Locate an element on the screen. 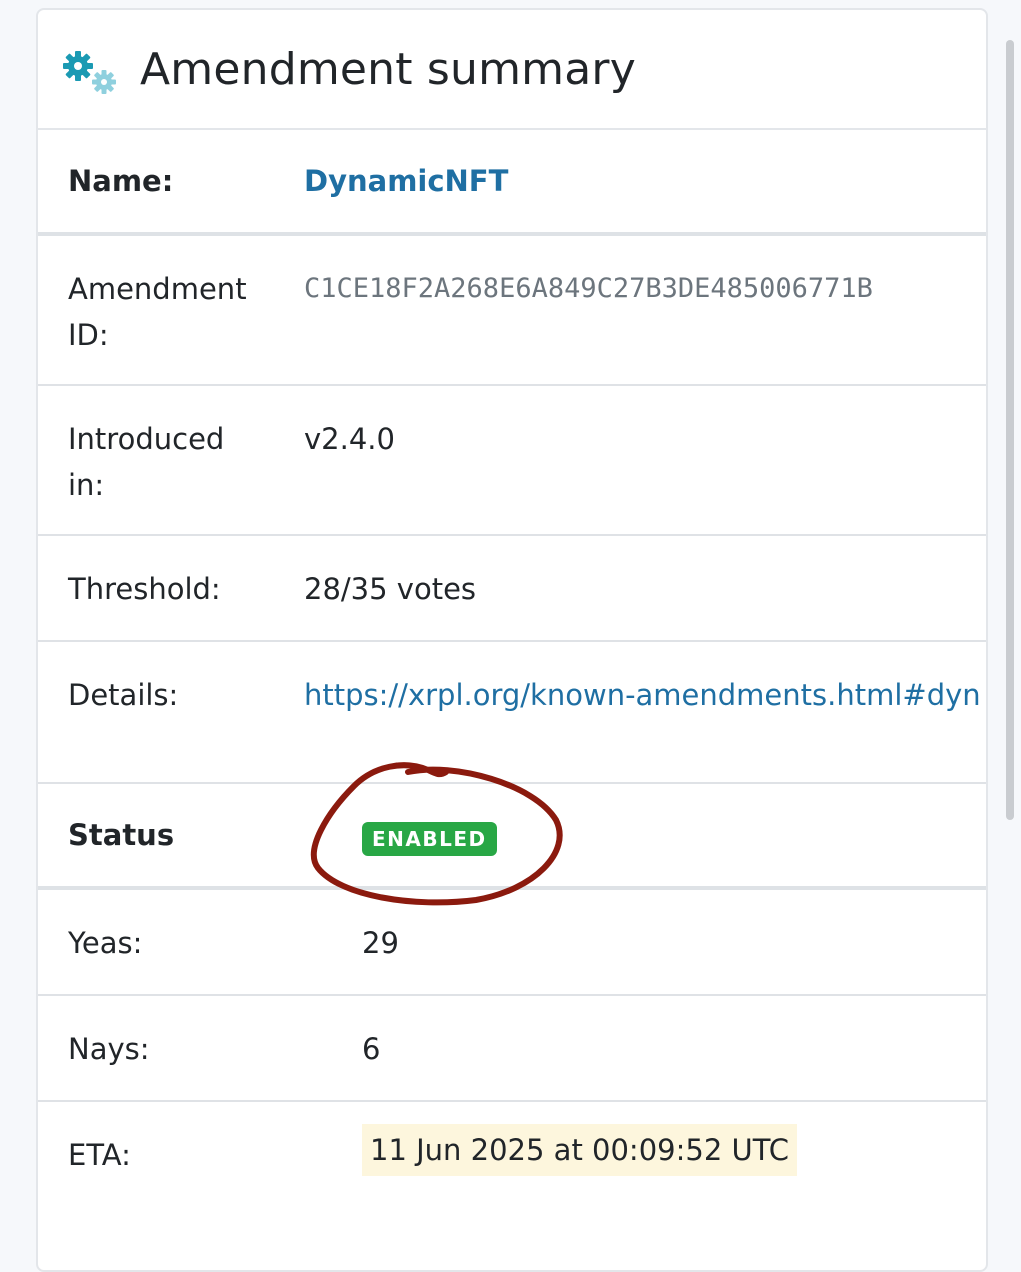  threshold-value: 28/35 votes is located at coordinates (390, 589).